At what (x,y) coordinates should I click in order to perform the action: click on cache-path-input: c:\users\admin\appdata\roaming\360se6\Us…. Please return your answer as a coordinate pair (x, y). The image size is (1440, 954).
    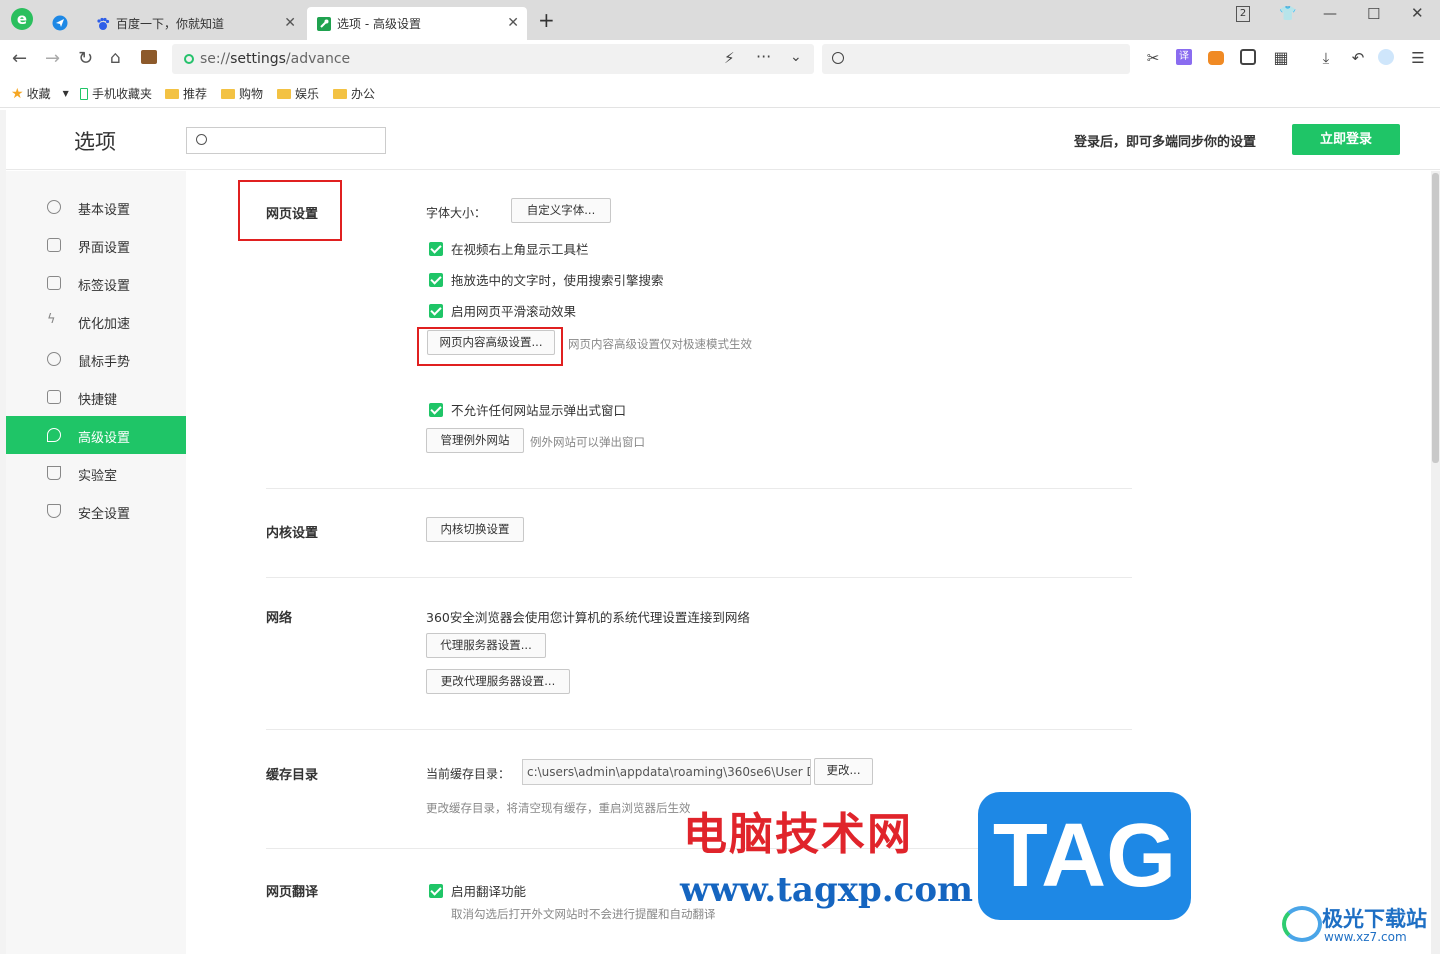
    Looking at the image, I should click on (666, 772).